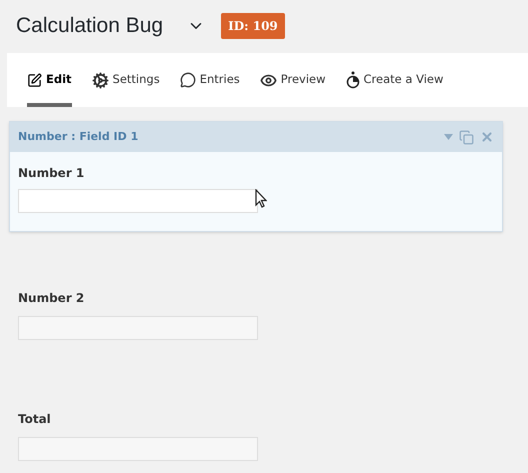  What do you see at coordinates (79, 136) in the screenshot?
I see `field-header-title: Number : Field ID 1` at bounding box center [79, 136].